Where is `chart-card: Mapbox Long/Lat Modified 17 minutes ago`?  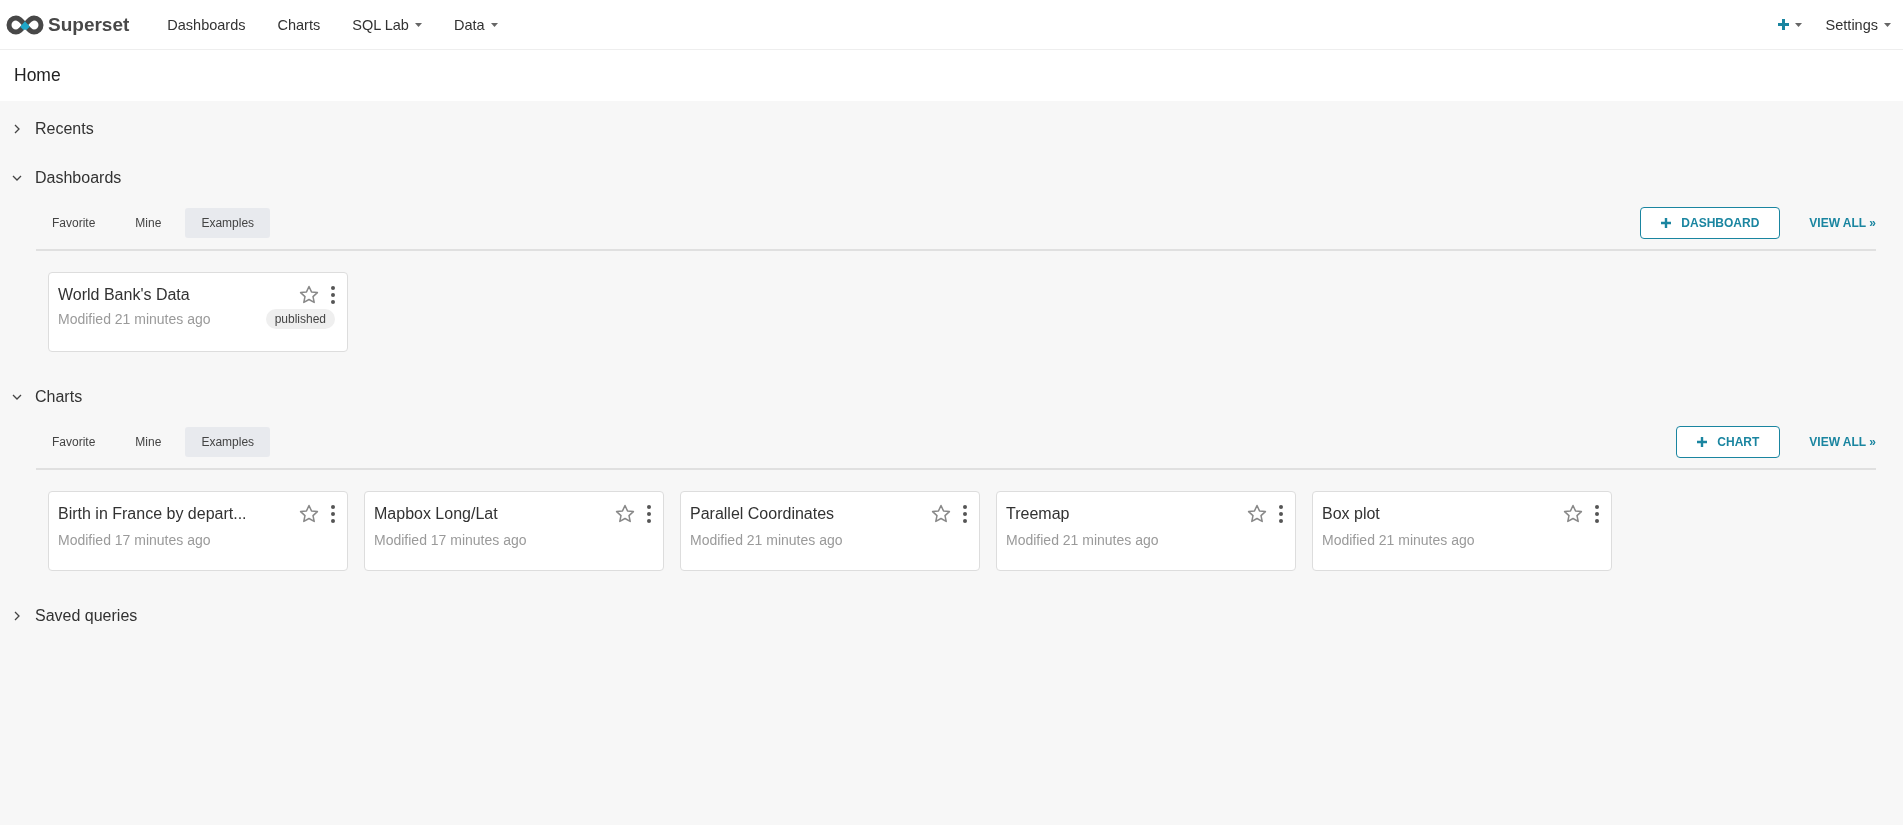 chart-card: Mapbox Long/Lat Modified 17 minutes ago is located at coordinates (514, 531).